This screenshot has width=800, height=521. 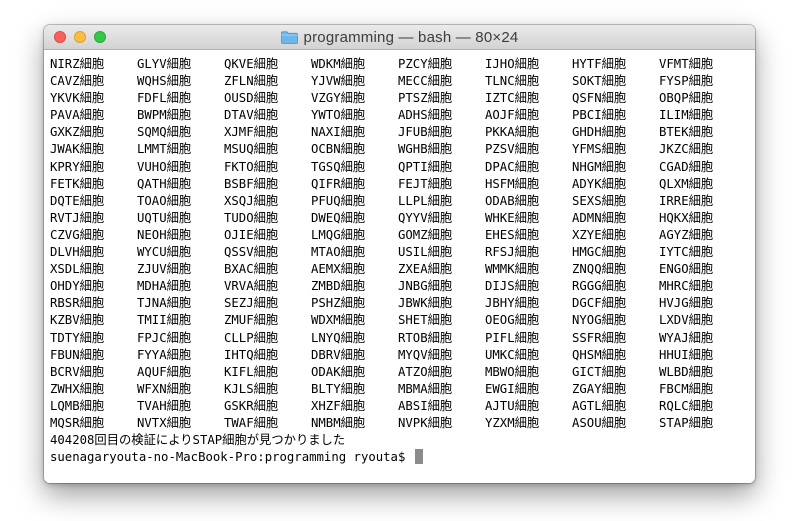 What do you see at coordinates (512, 132) in the screenshot?
I see `output-cell: PKKA細胞` at bounding box center [512, 132].